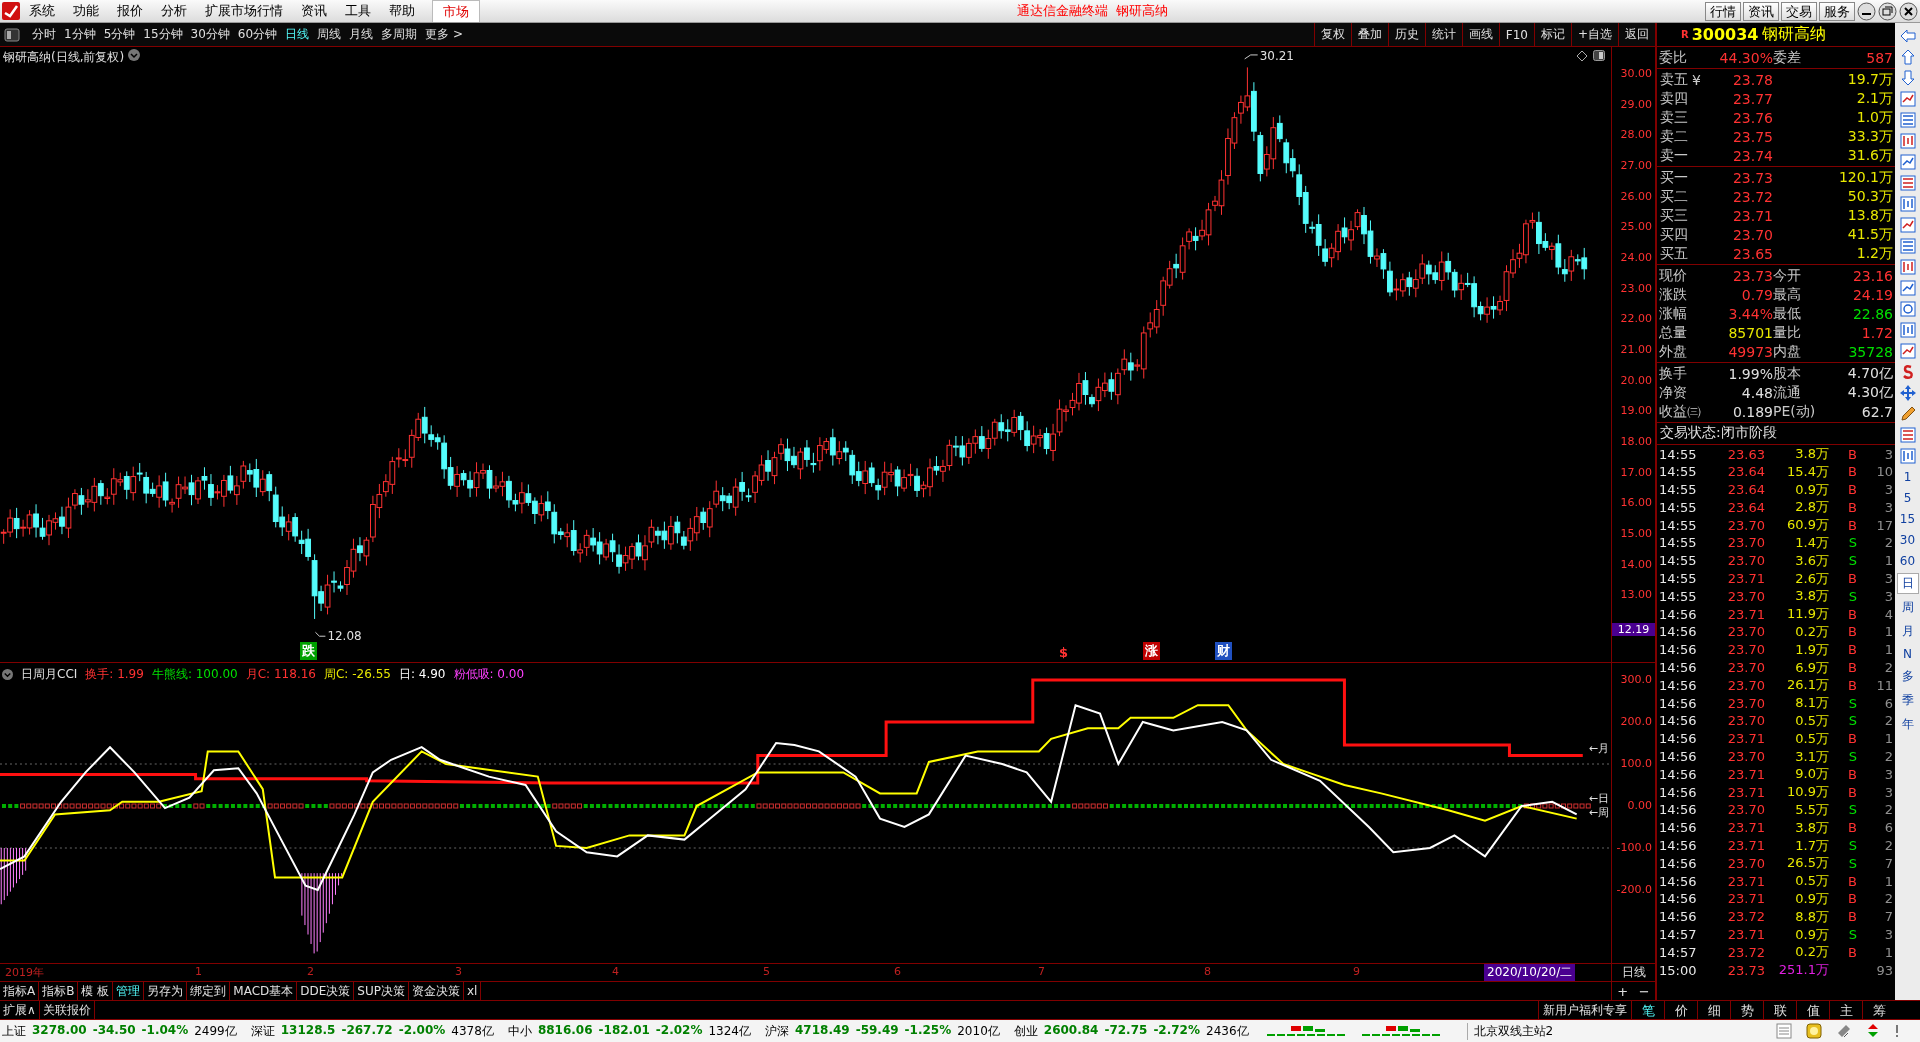  Describe the element at coordinates (436, 991) in the screenshot. I see `indicator-tab: 资金决策` at that location.